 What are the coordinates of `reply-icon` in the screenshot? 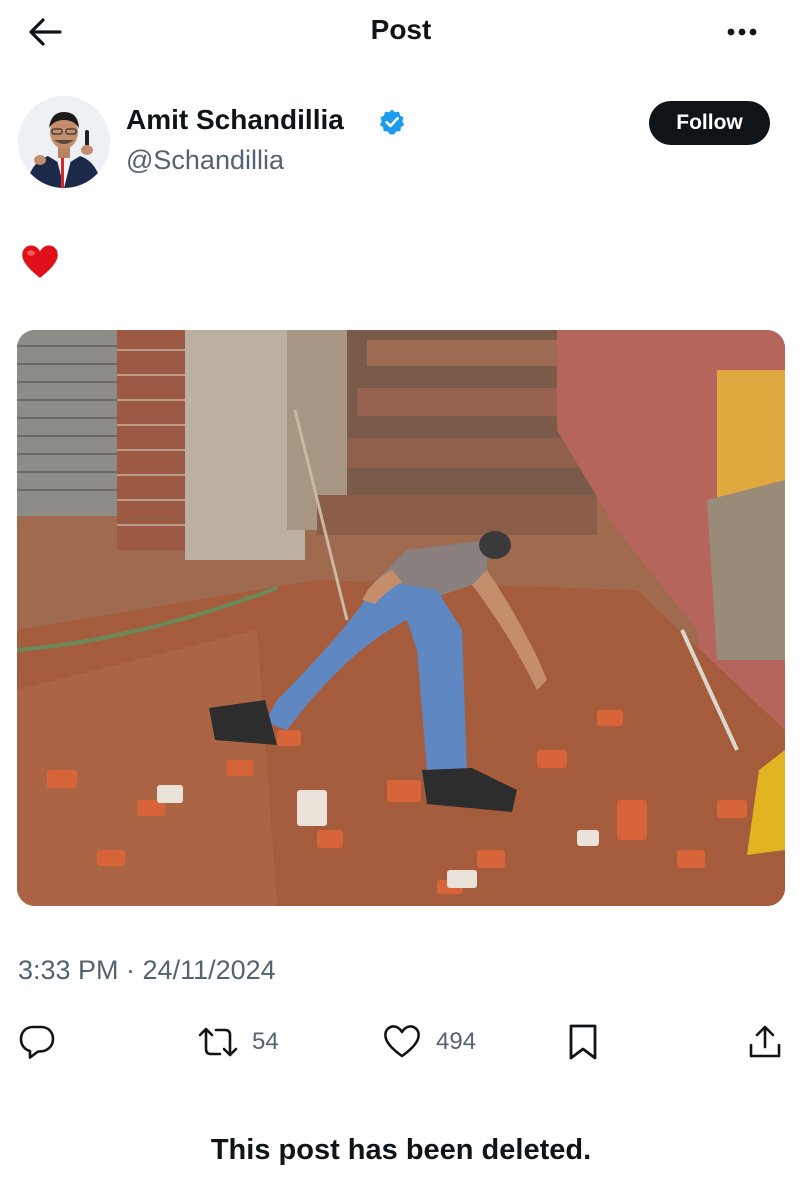 It's located at (37, 1042).